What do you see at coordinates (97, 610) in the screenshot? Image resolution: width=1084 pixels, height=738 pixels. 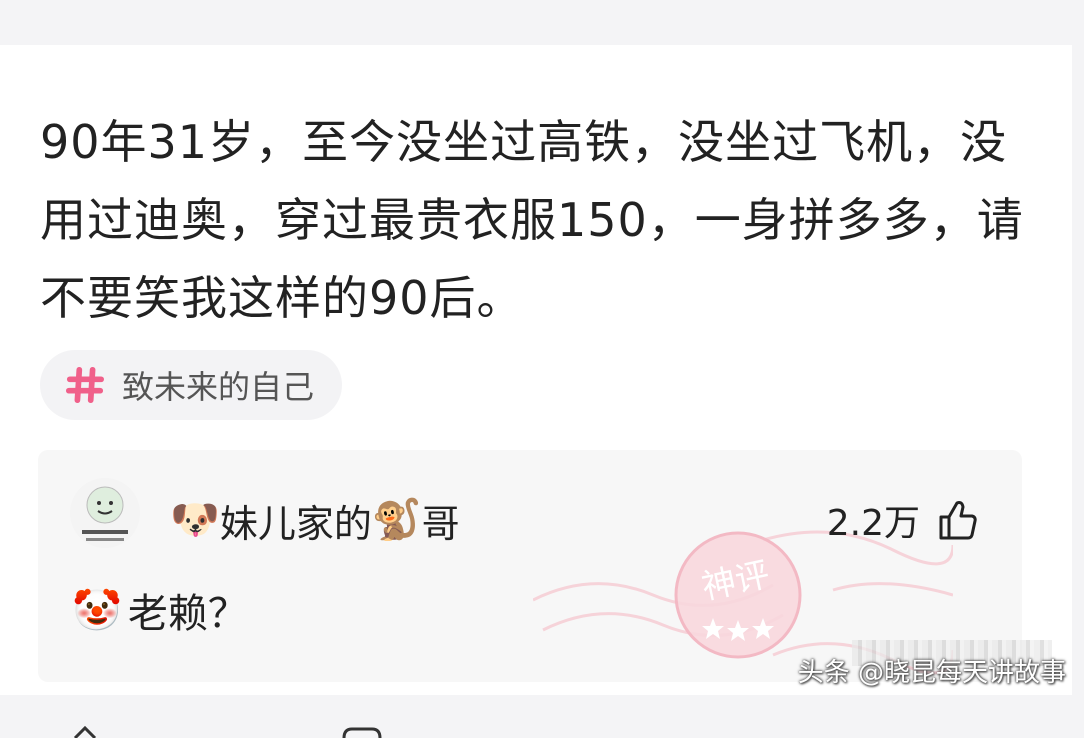 I see `clown-emoji-icon: 🤡` at bounding box center [97, 610].